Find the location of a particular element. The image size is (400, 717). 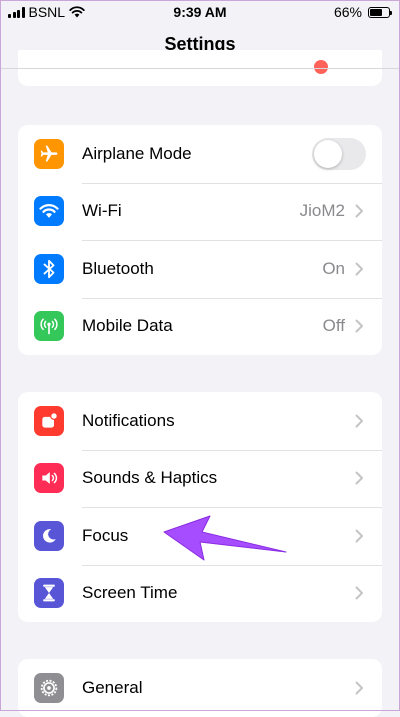

row-label: Mobile Data is located at coordinates (127, 326).